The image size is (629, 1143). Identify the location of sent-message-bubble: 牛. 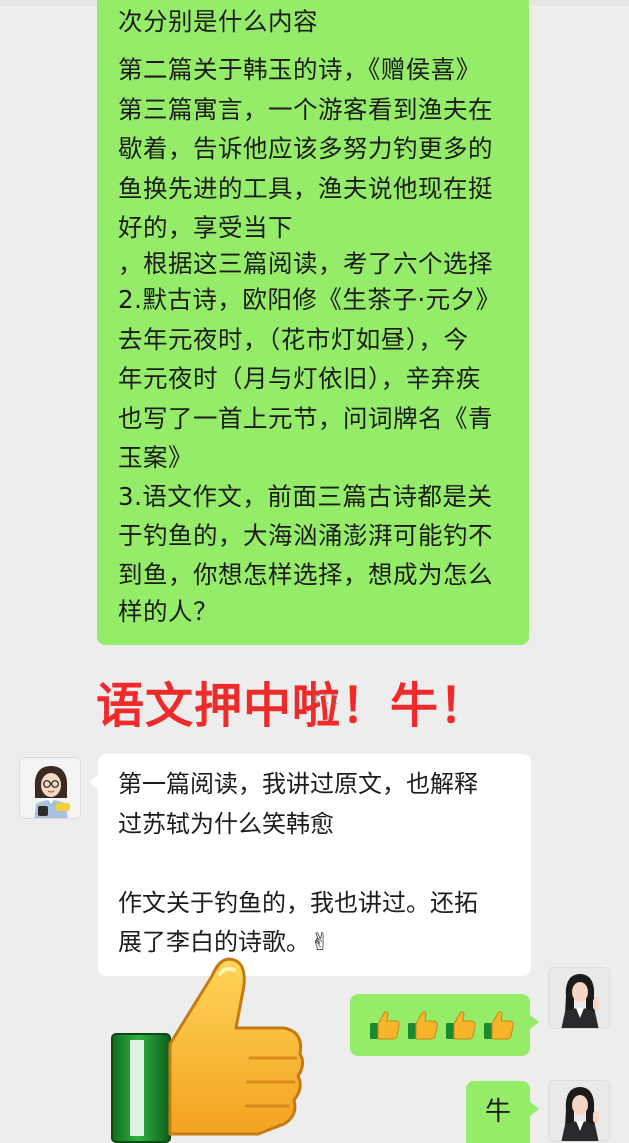
(502, 1112).